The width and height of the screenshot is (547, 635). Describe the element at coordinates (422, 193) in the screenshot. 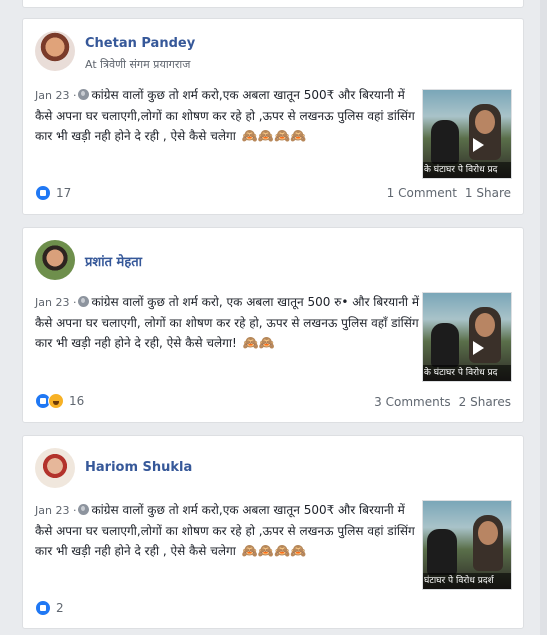

I see `comments-link: 1 Comment` at that location.